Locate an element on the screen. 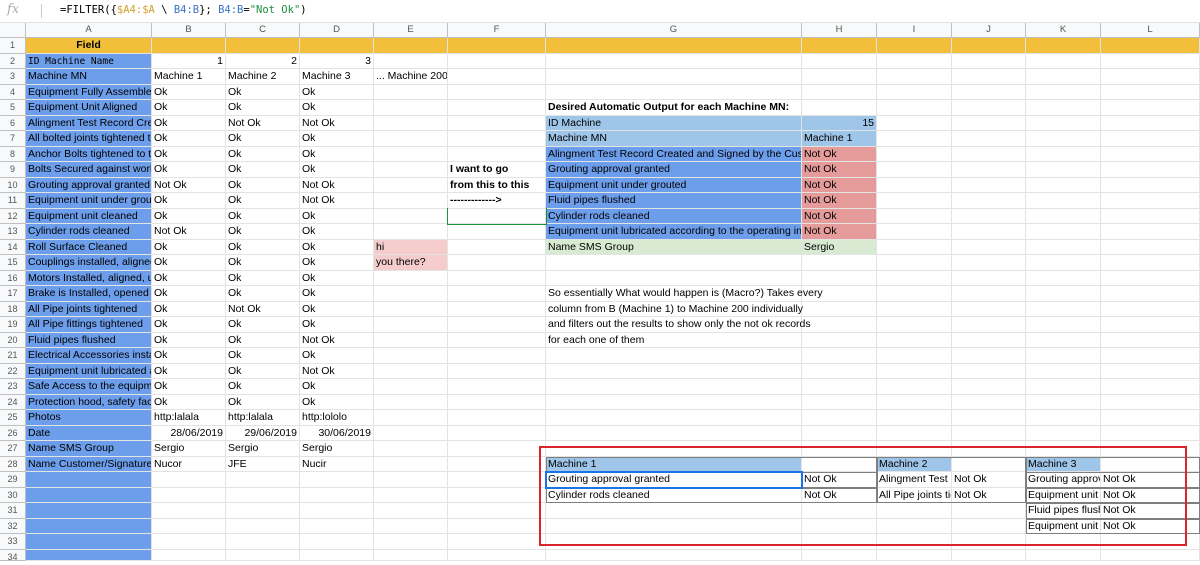 Image resolution: width=1200 pixels, height=565 pixels. cell-k11 is located at coordinates (1063, 201).